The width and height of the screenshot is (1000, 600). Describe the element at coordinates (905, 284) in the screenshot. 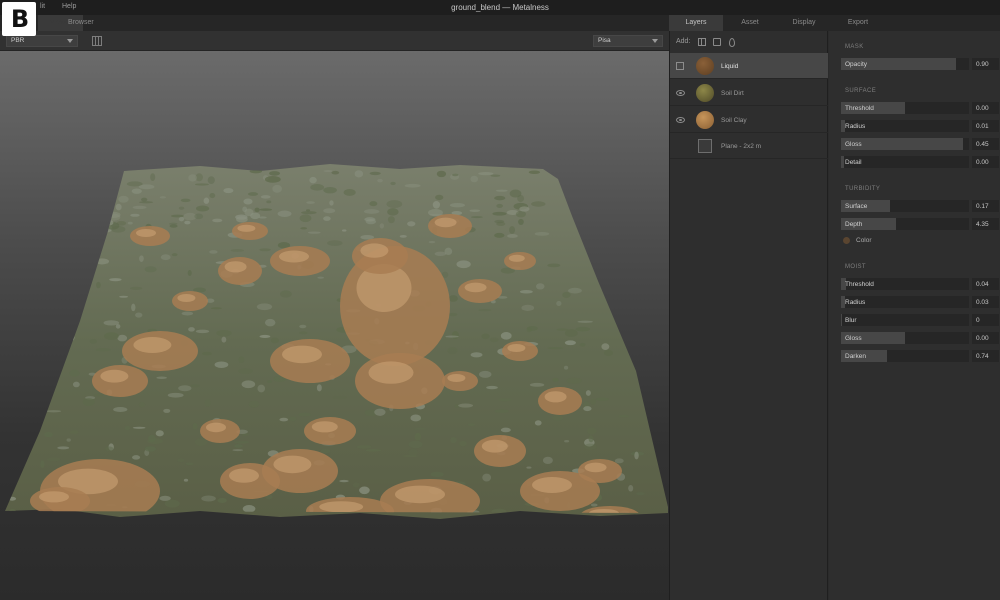

I see `moist-threshold-slider: Threshold` at that location.